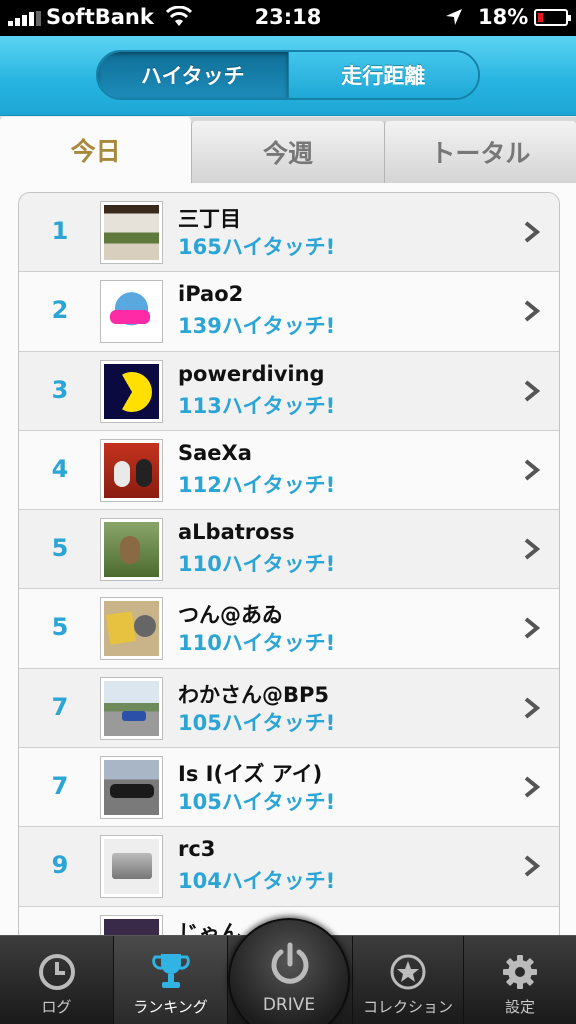 This screenshot has height=1024, width=576. What do you see at coordinates (209, 219) in the screenshot?
I see `user-name: 三丁目` at bounding box center [209, 219].